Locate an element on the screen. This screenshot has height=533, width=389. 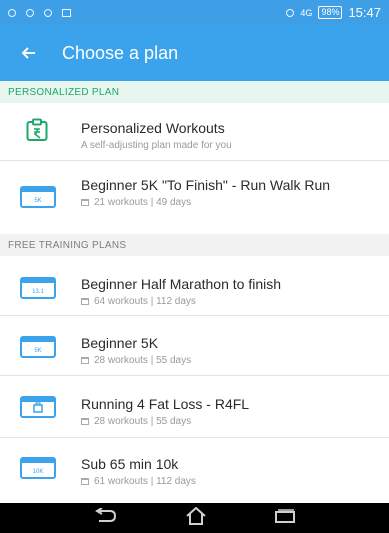
upload-icon is located at coordinates (48, 12).